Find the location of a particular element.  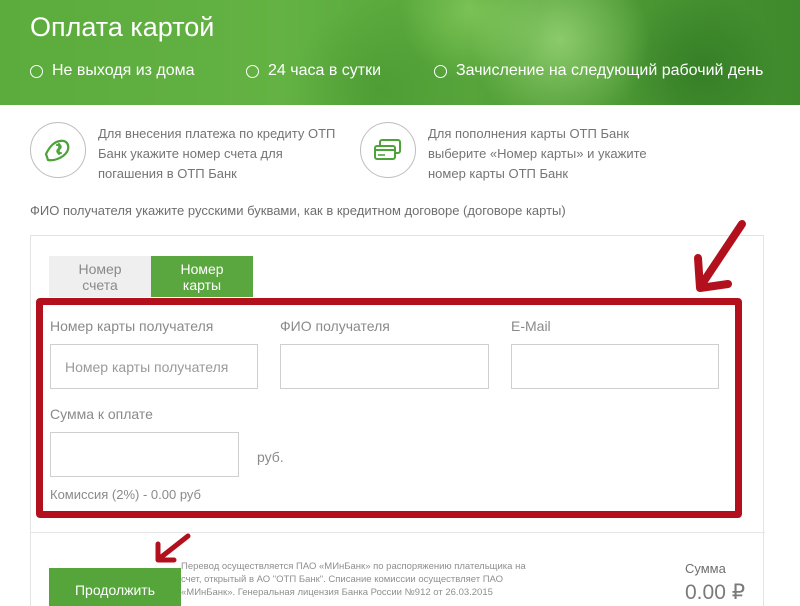

sum-value: 0.00 ₽ is located at coordinates (715, 592).